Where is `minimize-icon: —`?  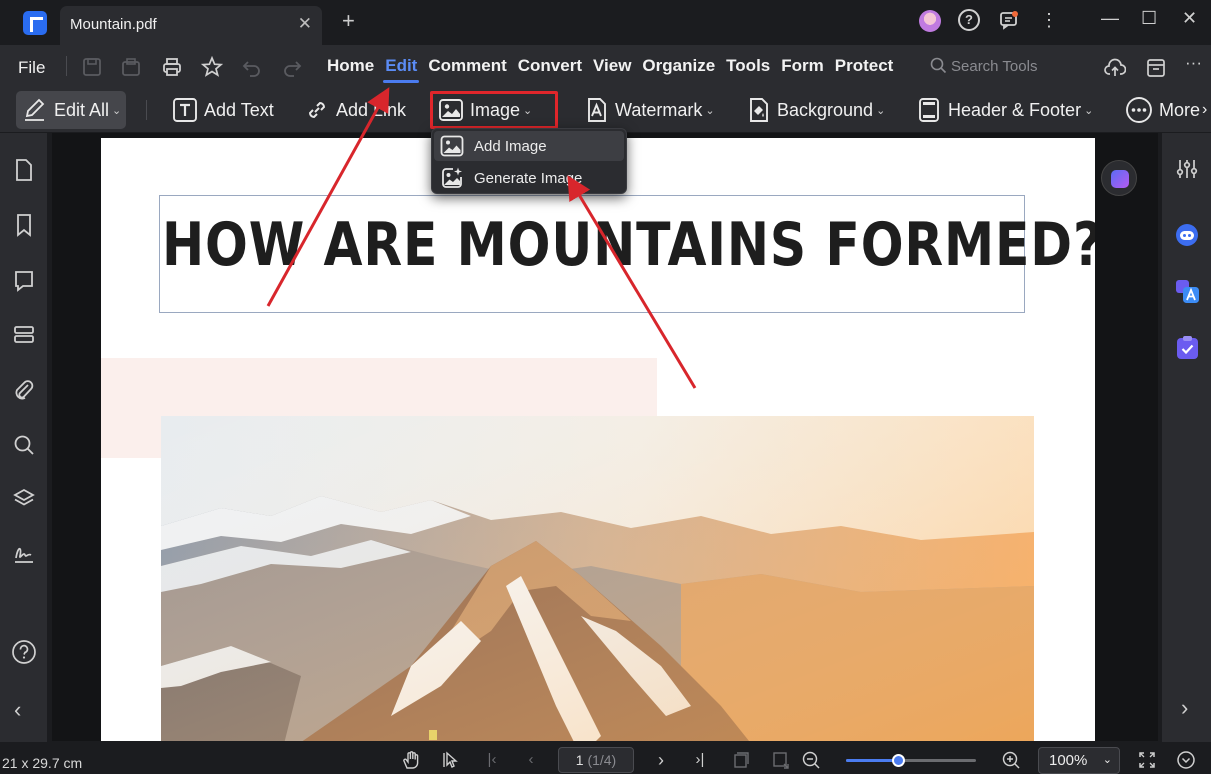
minimize-icon: — is located at coordinates (1110, 18).